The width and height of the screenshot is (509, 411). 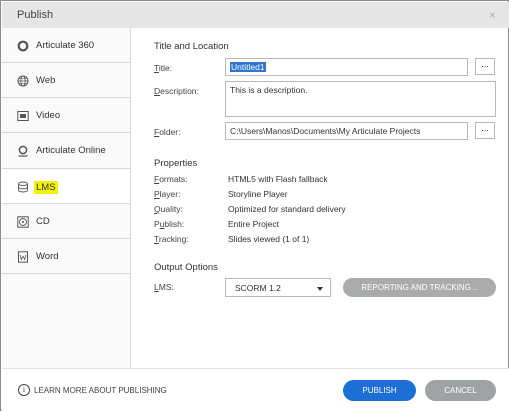 I want to click on quality-label: Quality:, so click(x=168, y=209).